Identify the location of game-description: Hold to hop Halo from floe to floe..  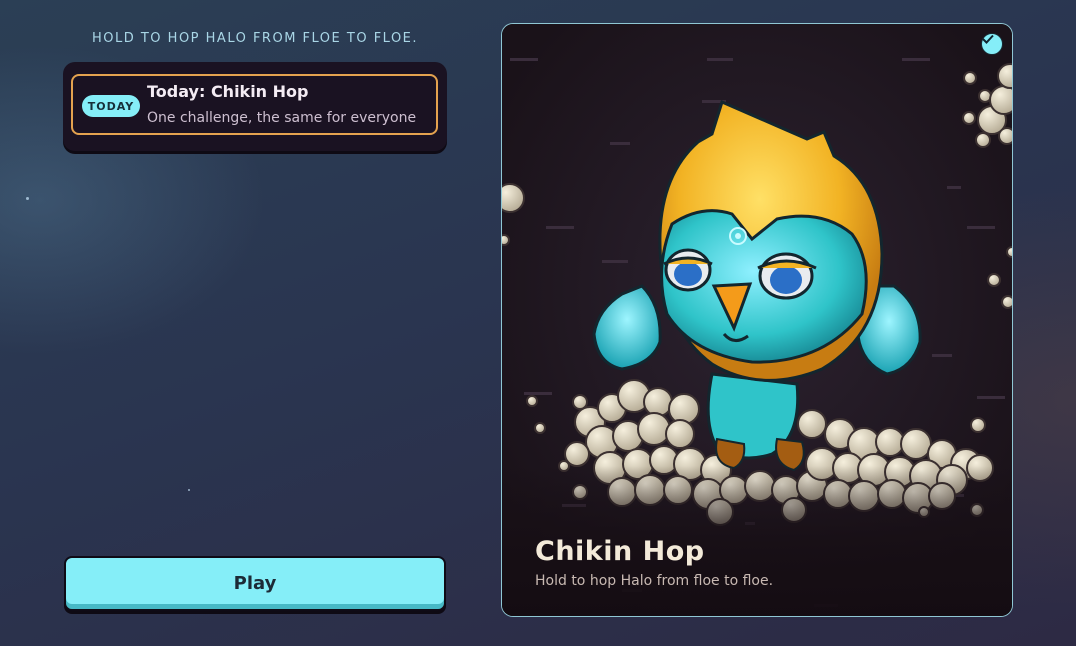
(654, 581).